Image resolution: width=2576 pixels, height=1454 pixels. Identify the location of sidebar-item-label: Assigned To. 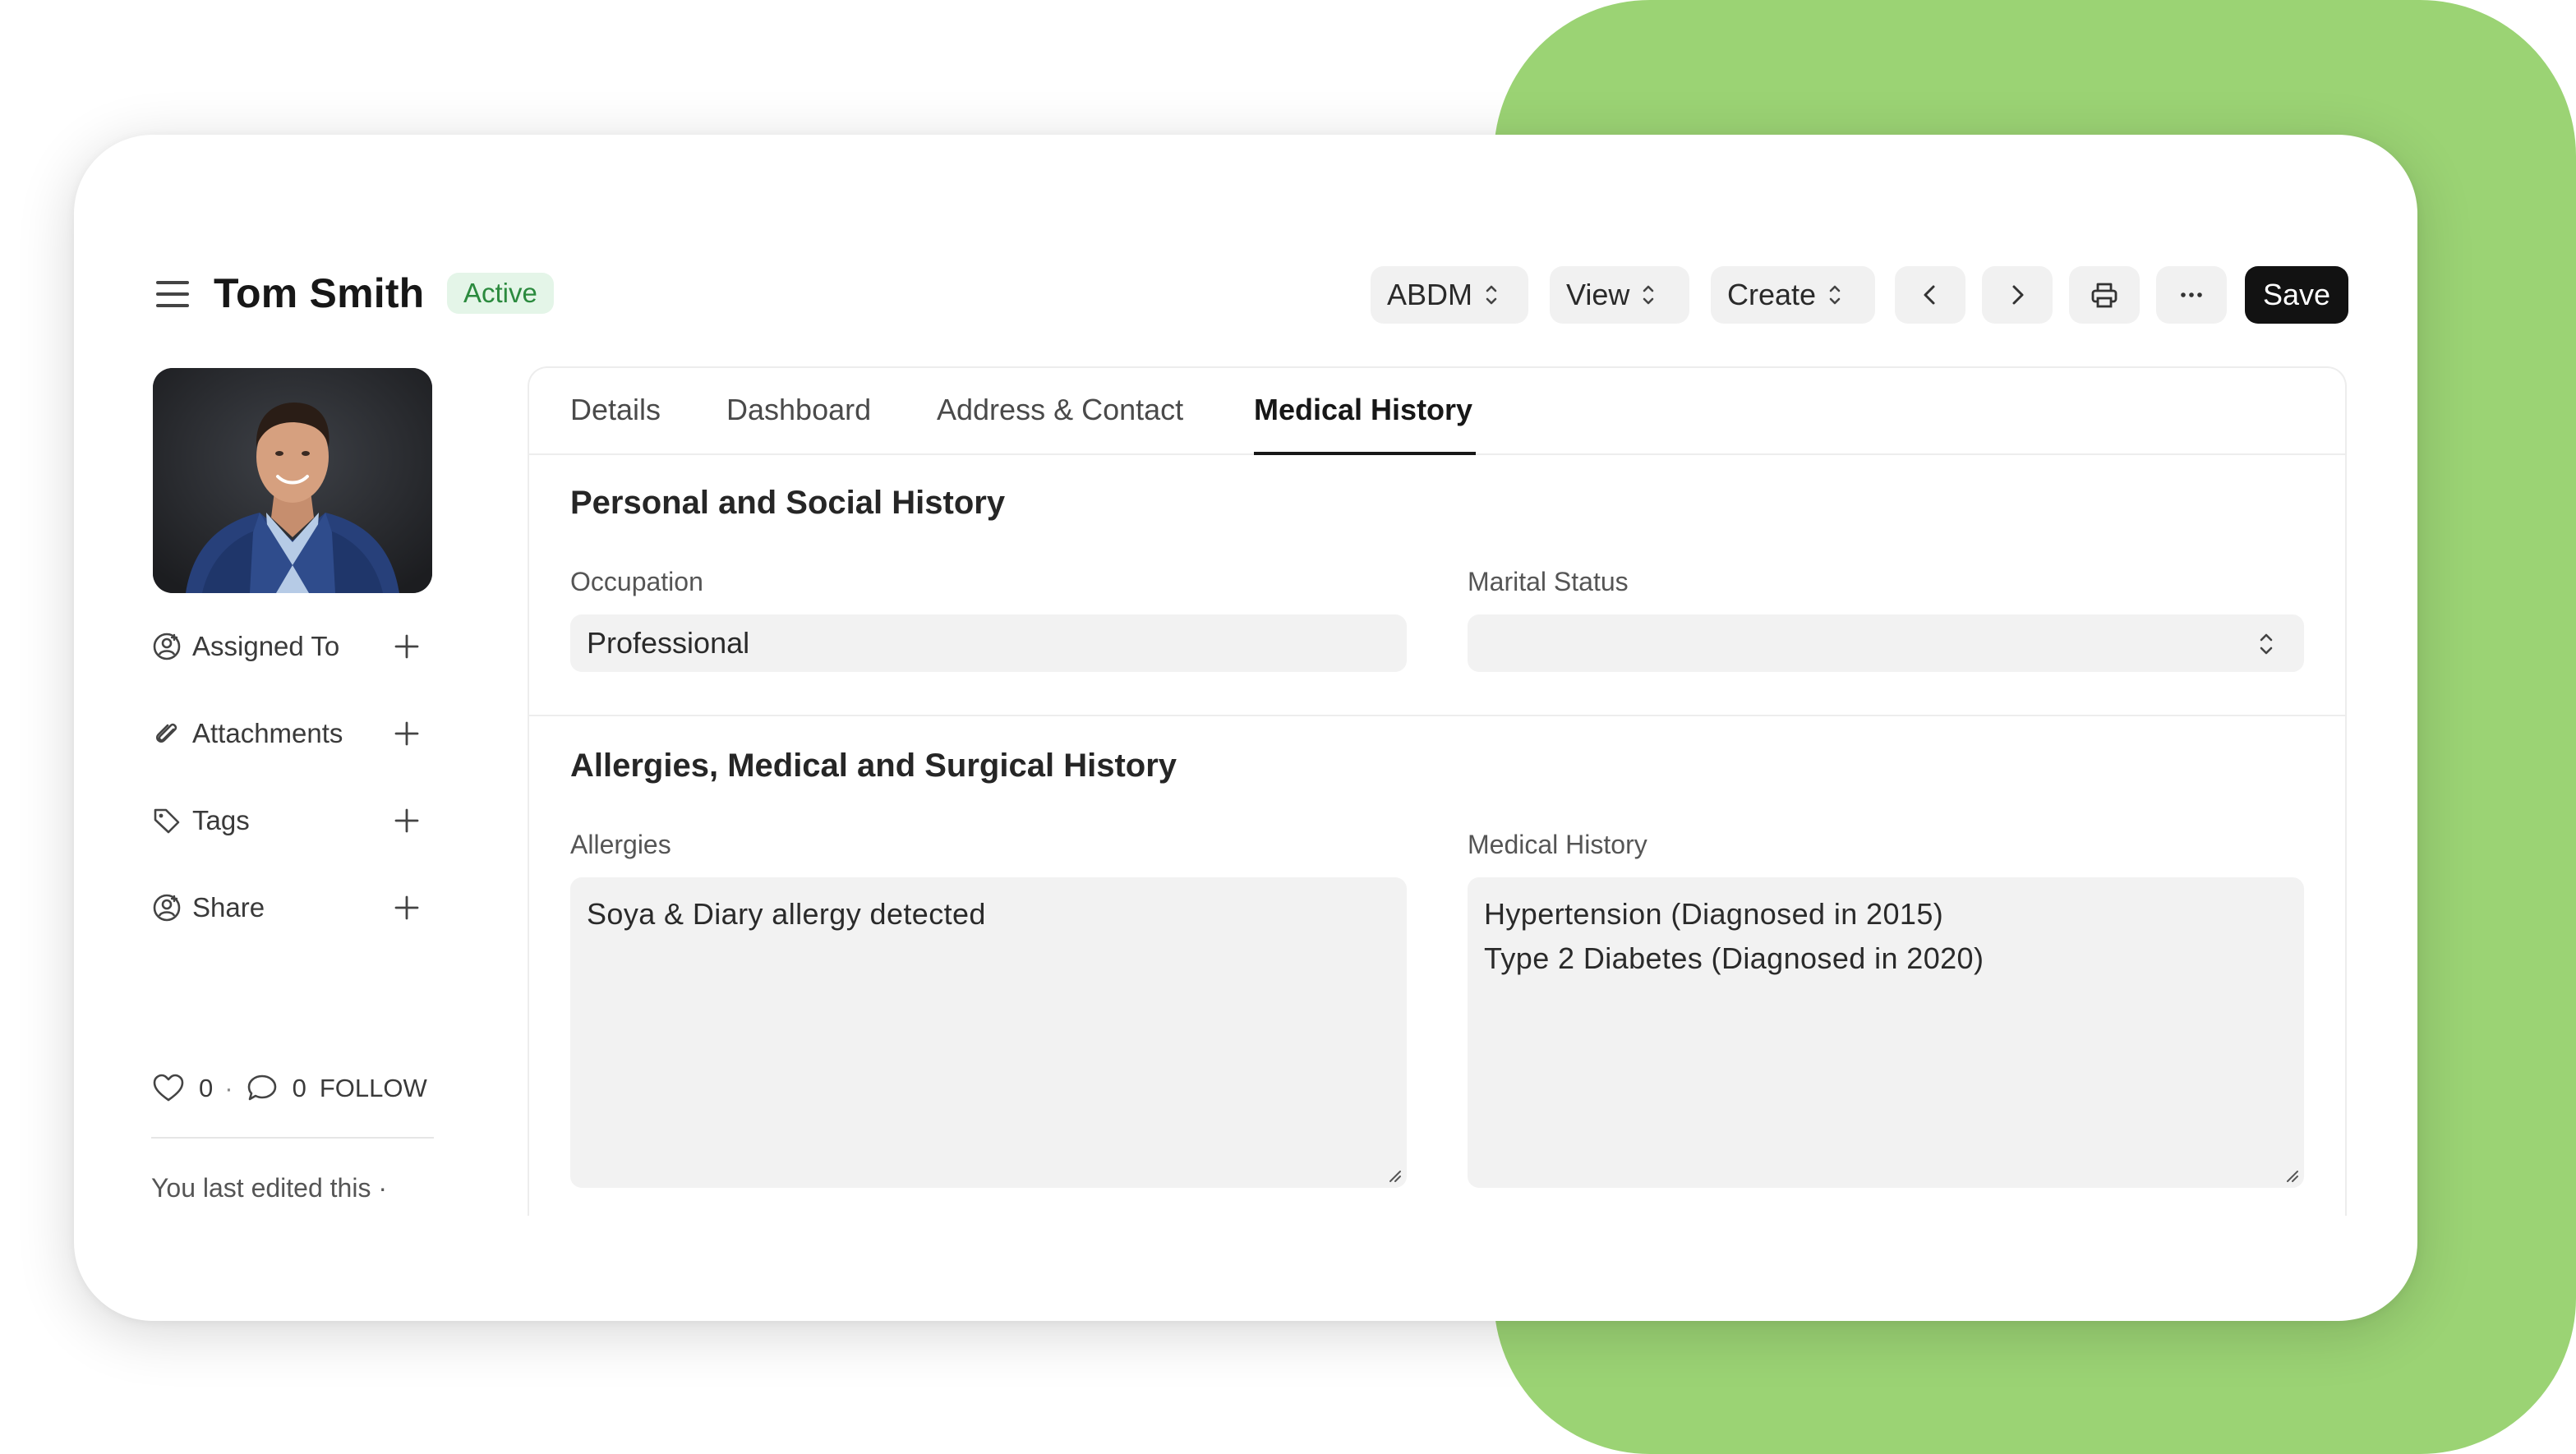
(266, 646).